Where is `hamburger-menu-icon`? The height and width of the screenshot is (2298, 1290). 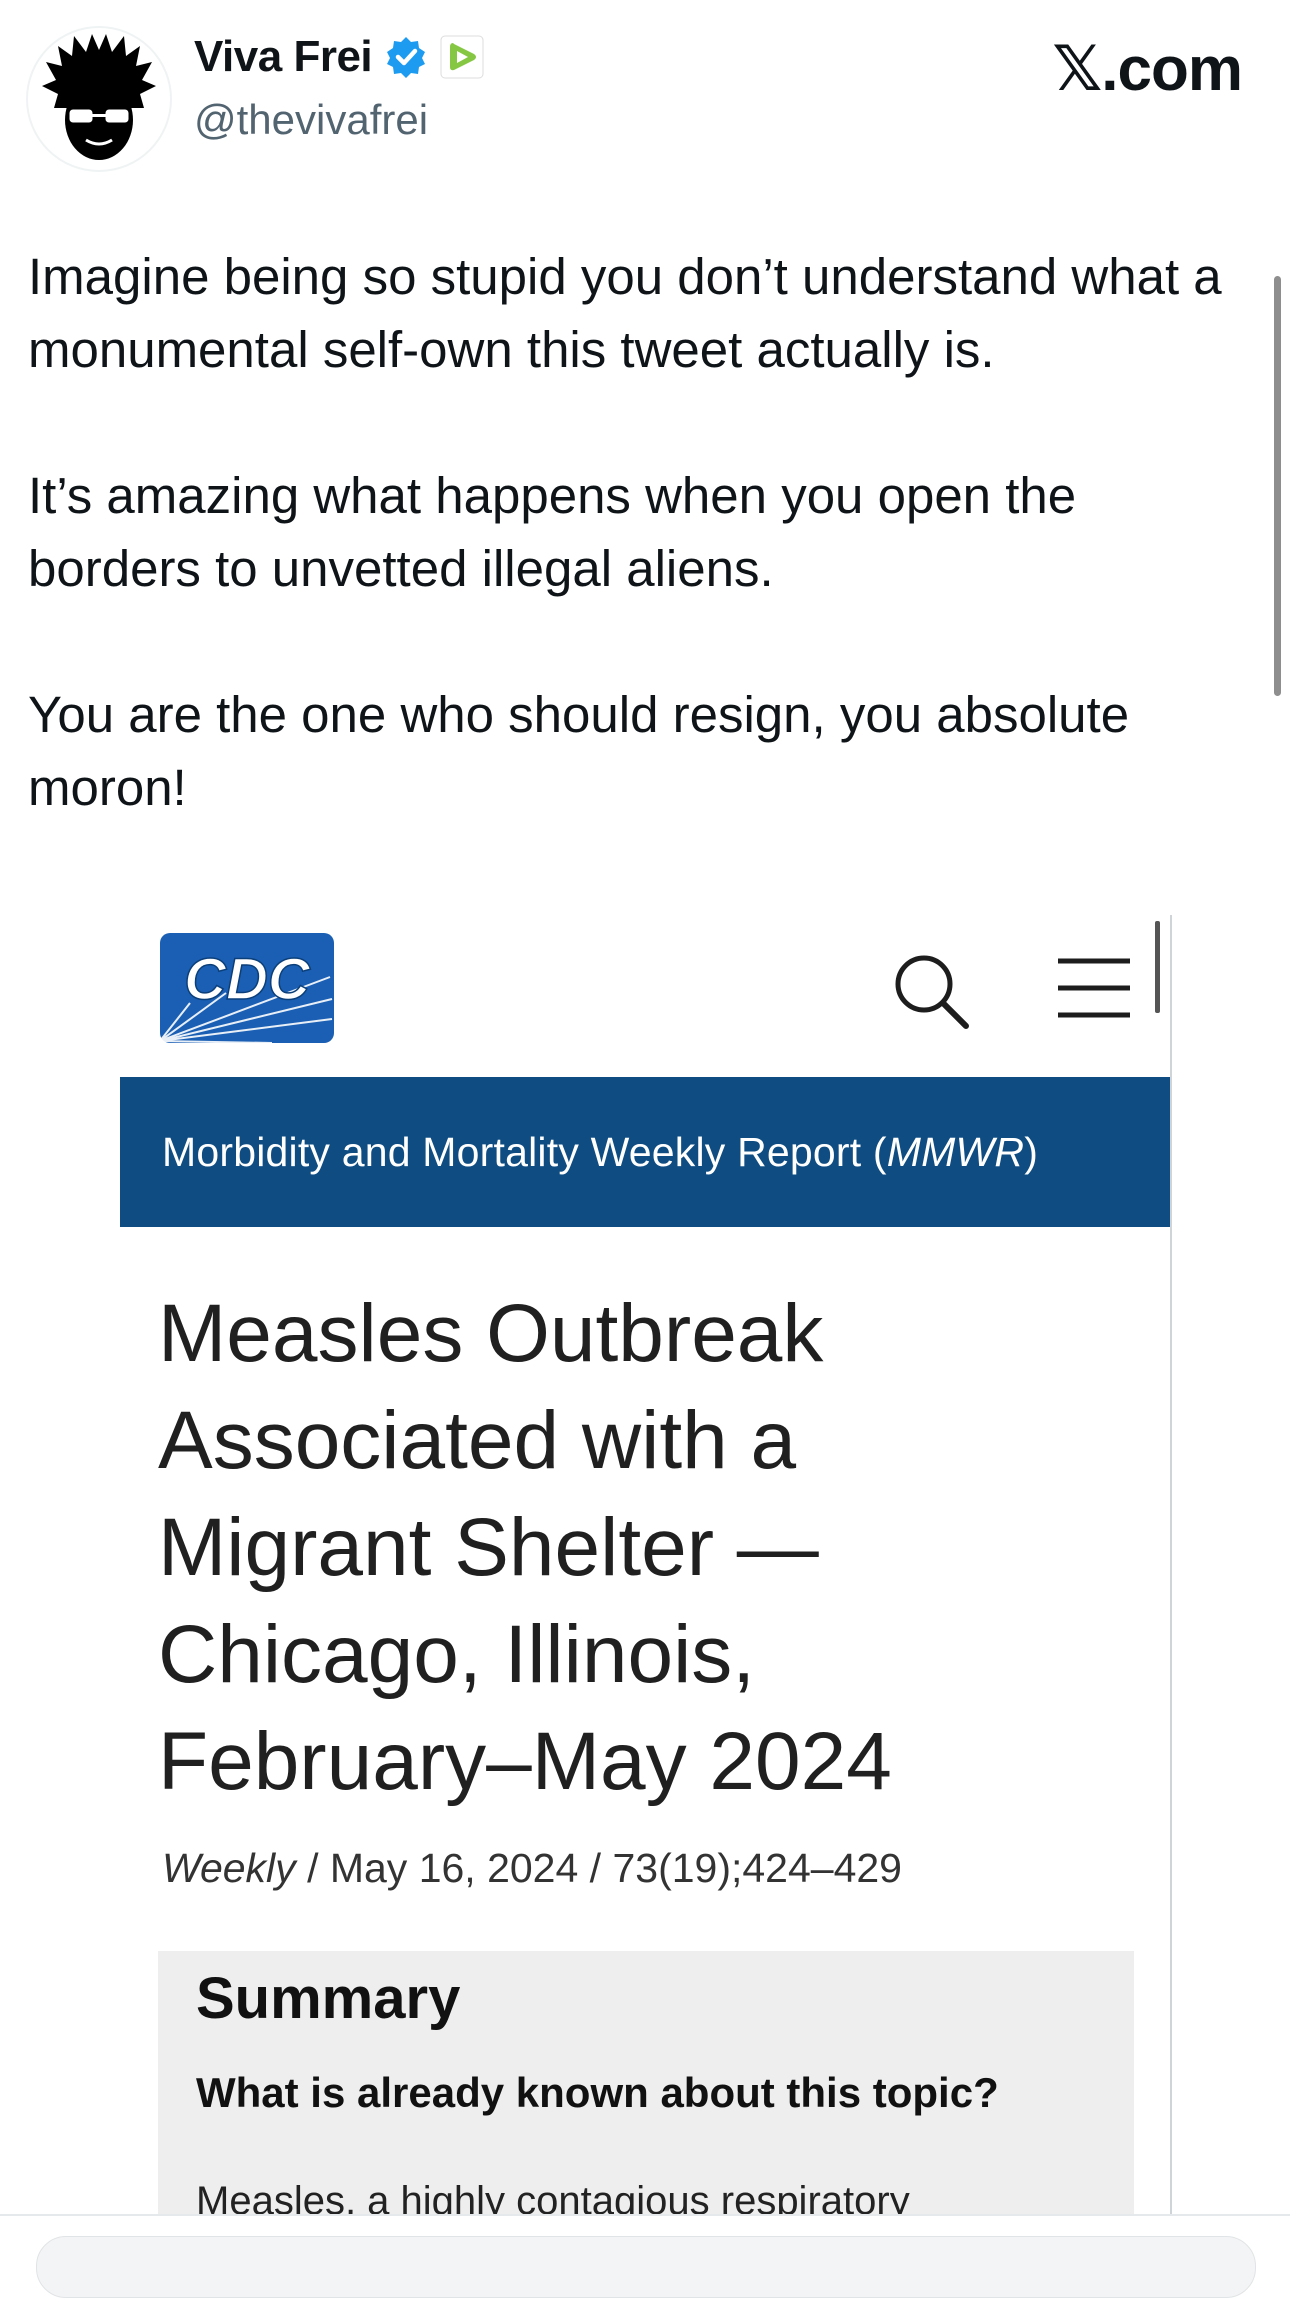
hamburger-menu-icon is located at coordinates (1094, 988).